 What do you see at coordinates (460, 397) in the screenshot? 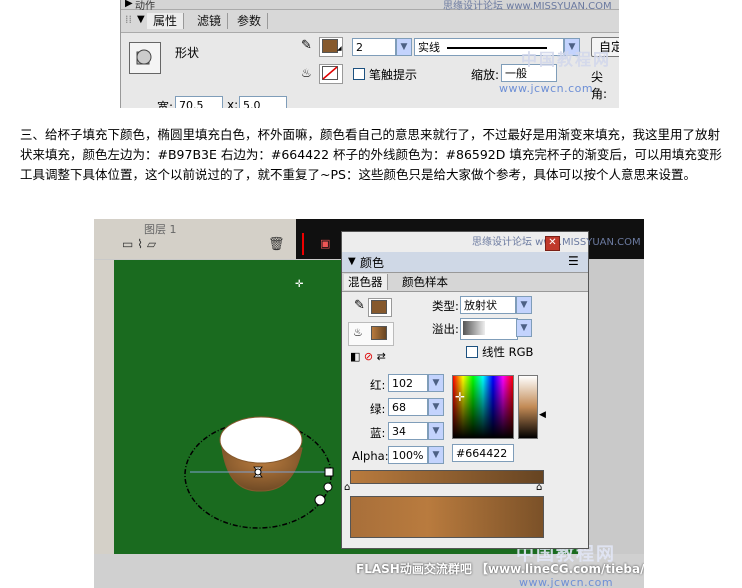
I see `crosshair-icon: ✛` at bounding box center [460, 397].